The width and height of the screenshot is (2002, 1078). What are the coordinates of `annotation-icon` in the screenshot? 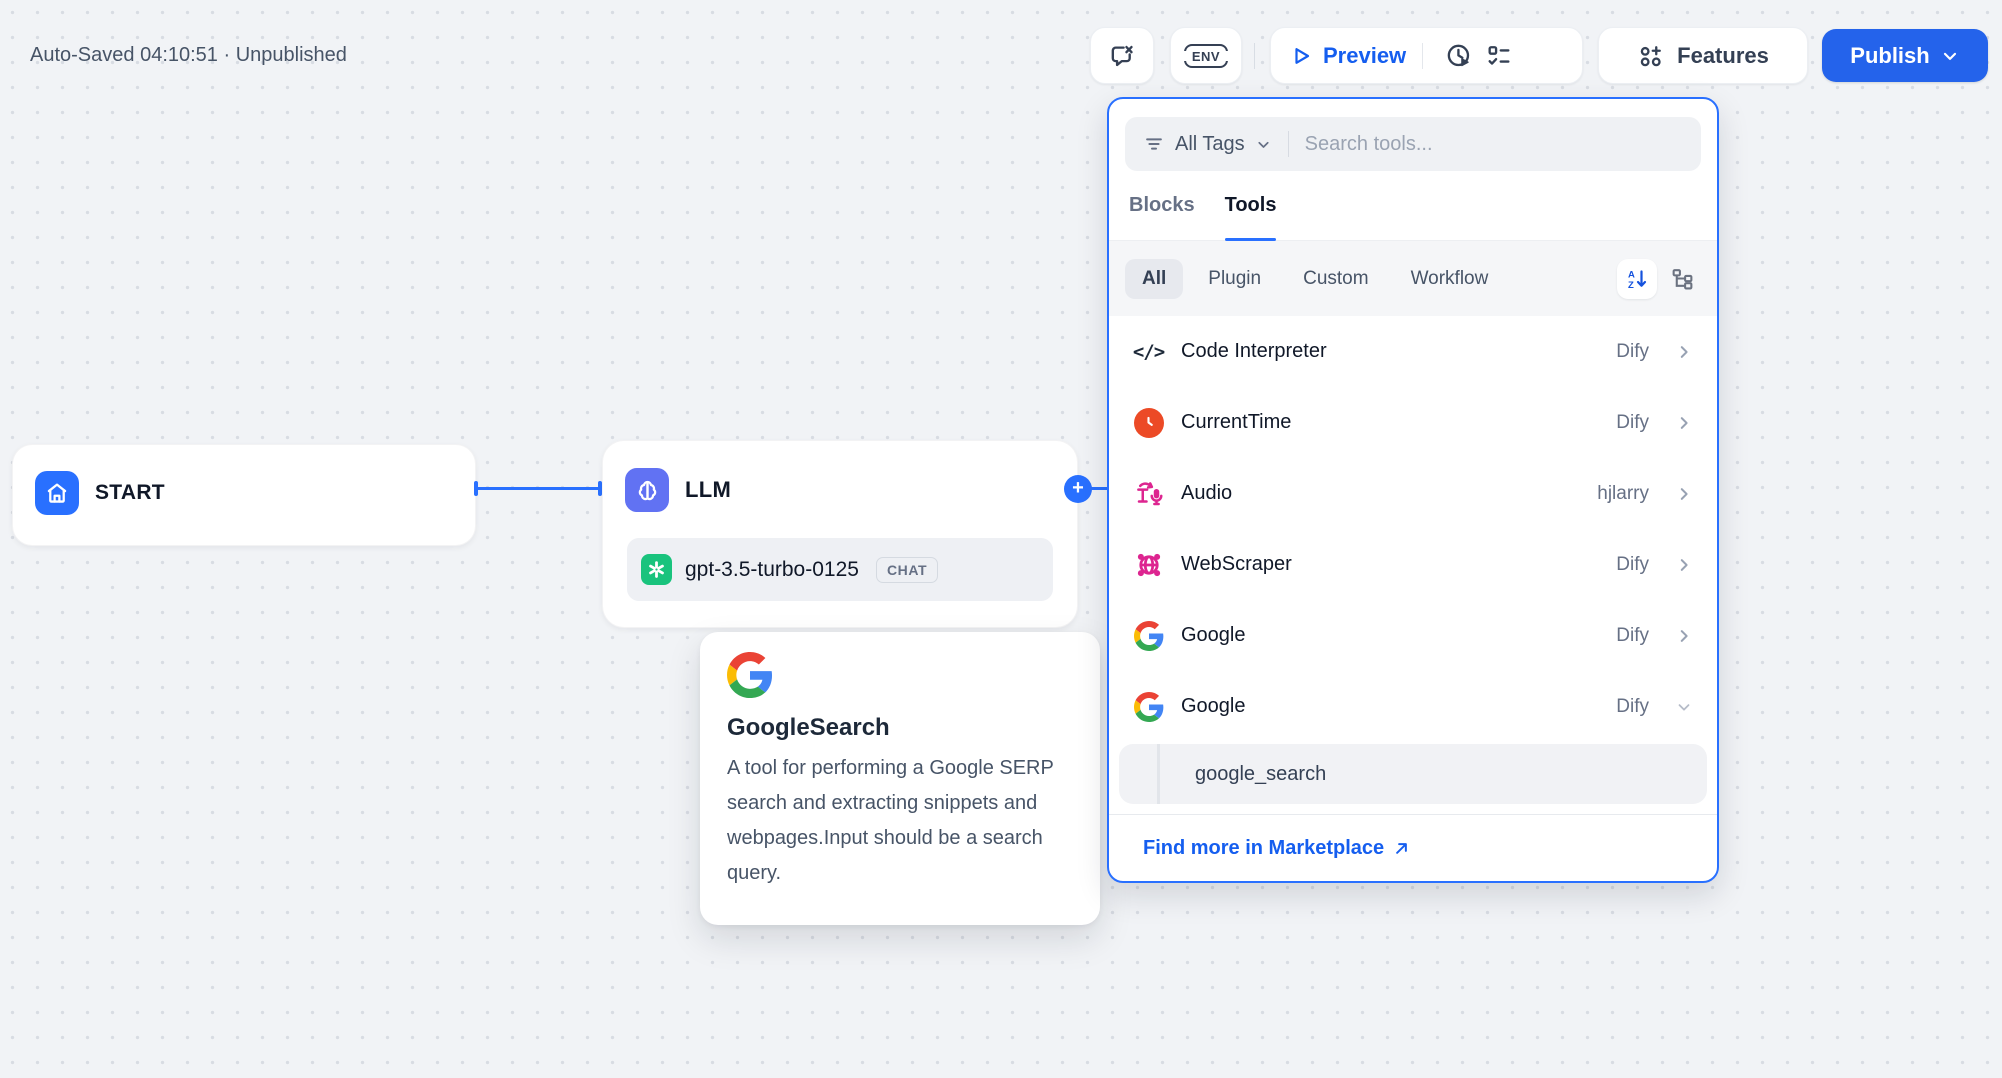 It's located at (1122, 55).